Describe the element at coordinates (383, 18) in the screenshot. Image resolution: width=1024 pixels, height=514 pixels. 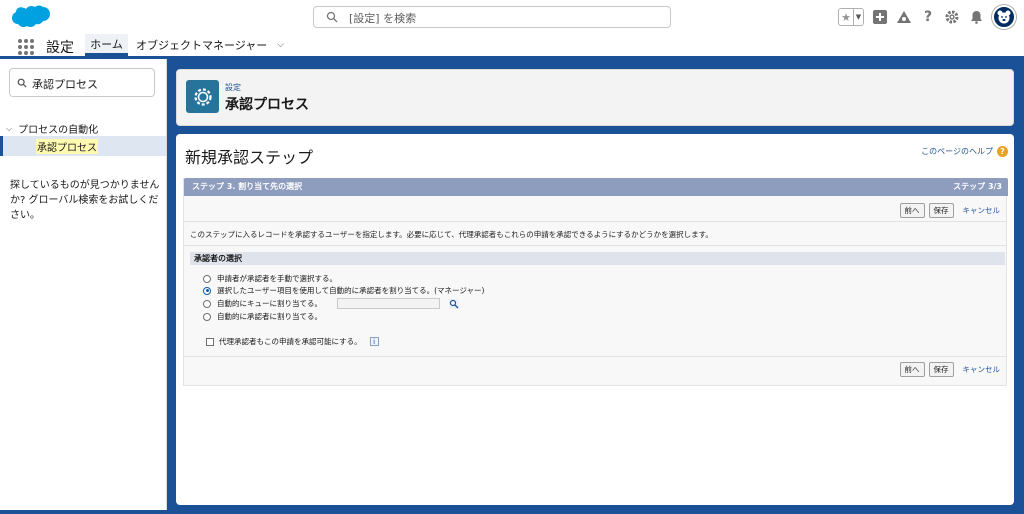
I see `search-placeholder: [設定] を検索` at that location.